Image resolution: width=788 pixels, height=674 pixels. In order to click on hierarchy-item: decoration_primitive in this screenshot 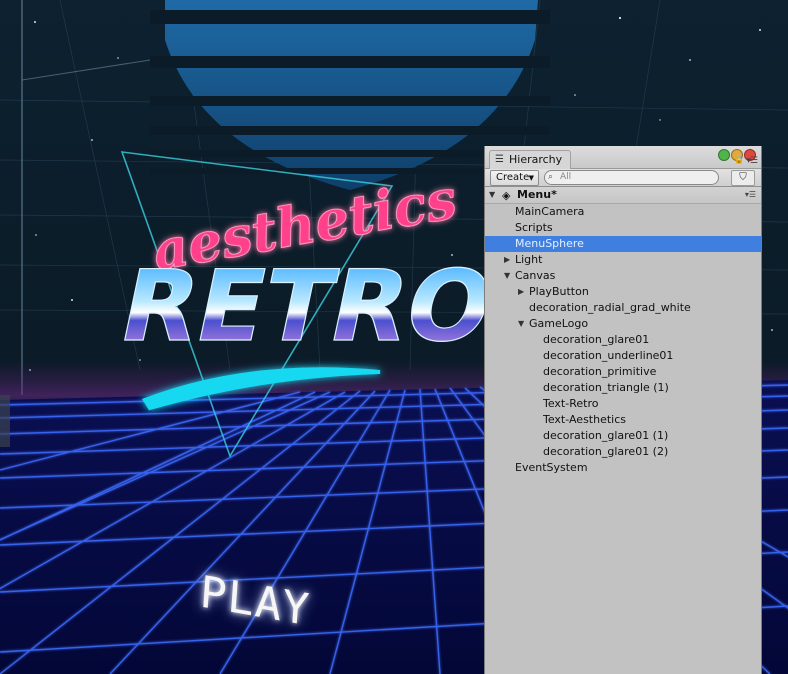, I will do `click(623, 372)`.